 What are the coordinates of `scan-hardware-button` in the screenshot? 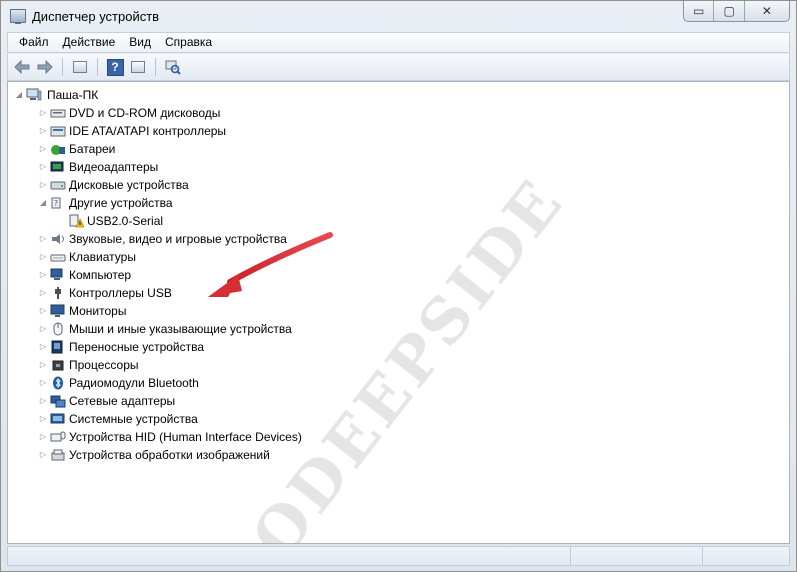 It's located at (173, 67).